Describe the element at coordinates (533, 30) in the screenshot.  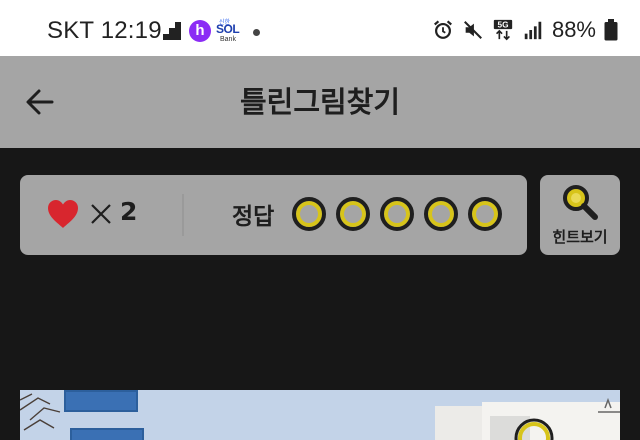
I see `signal-icon` at that location.